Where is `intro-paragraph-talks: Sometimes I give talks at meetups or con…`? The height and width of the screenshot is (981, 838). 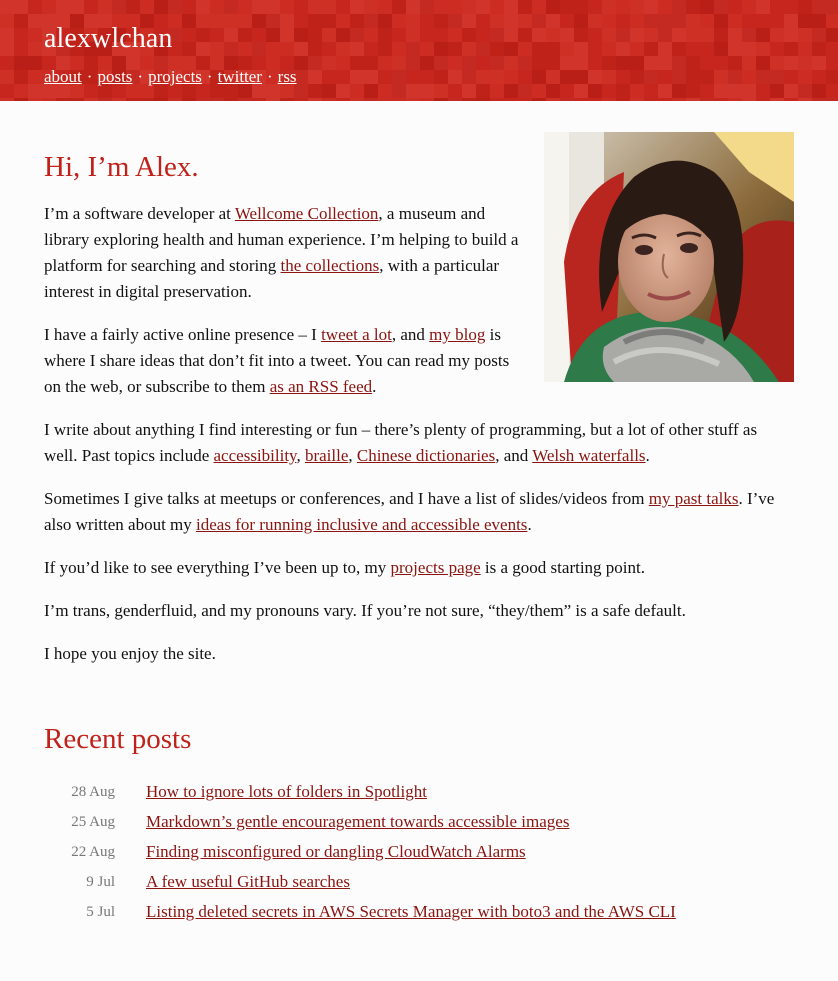
intro-paragraph-talks: Sometimes I give talks at meetups or con… is located at coordinates (409, 511).